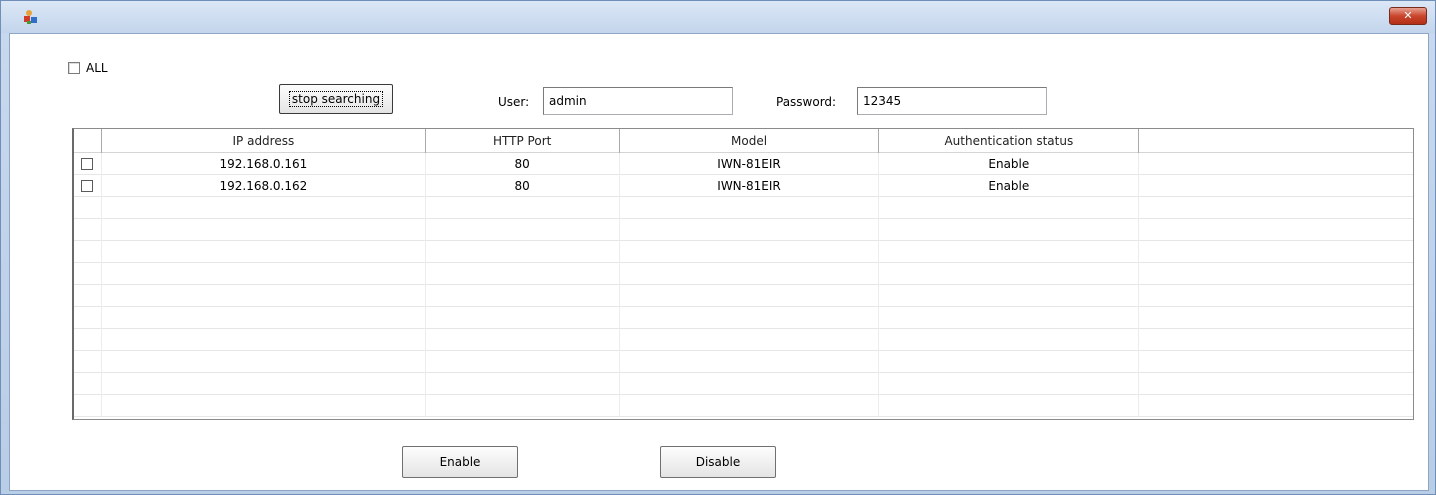 The image size is (1436, 495). I want to click on password-label: Password:, so click(806, 102).